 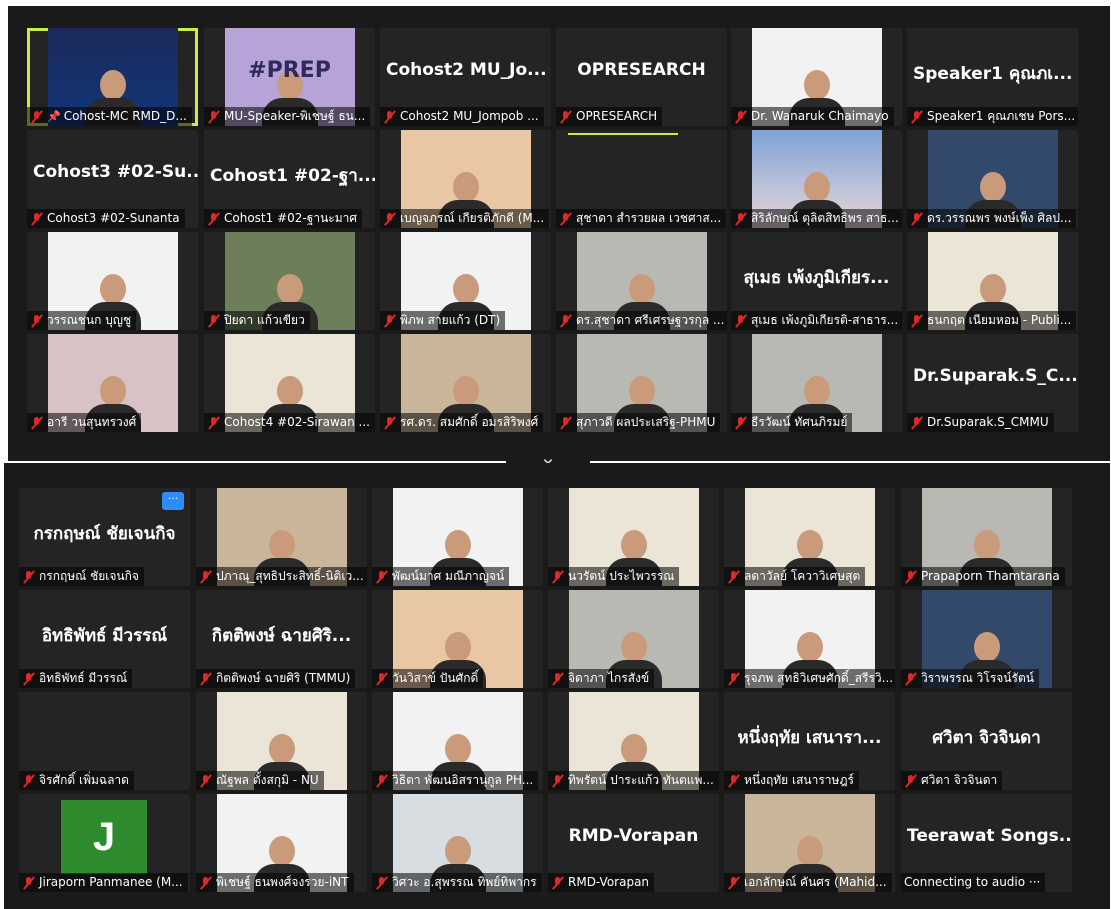 What do you see at coordinates (973, 882) in the screenshot?
I see `participant-name-label: Connecting to audio ···` at bounding box center [973, 882].